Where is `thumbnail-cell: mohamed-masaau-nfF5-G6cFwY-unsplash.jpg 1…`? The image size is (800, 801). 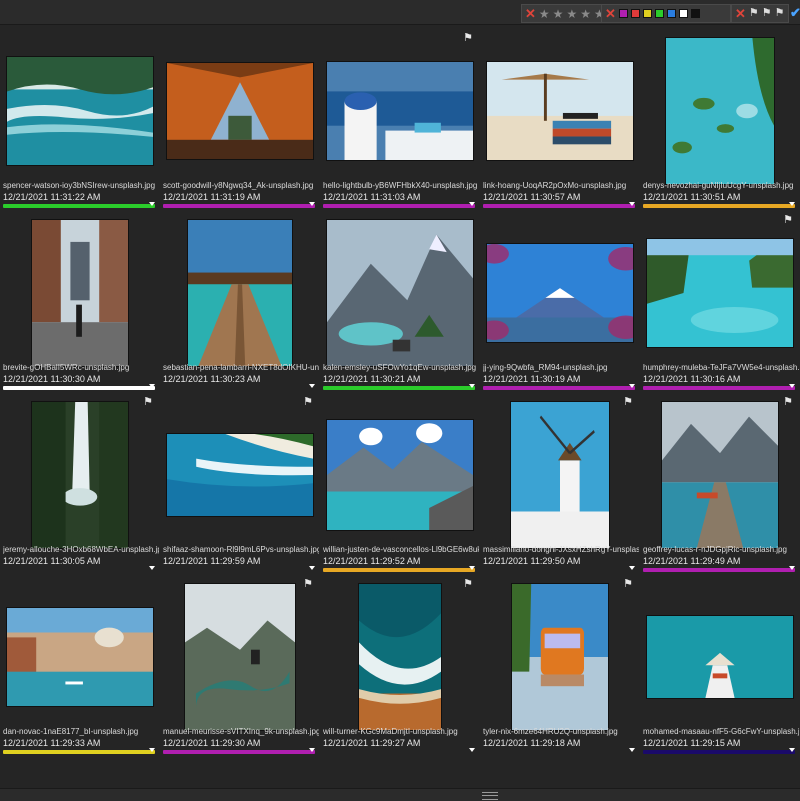
thumbnail-cell: mohamed-masaau-nfF5-G6cFwY-unsplash.jpg 1… is located at coordinates (720, 665).